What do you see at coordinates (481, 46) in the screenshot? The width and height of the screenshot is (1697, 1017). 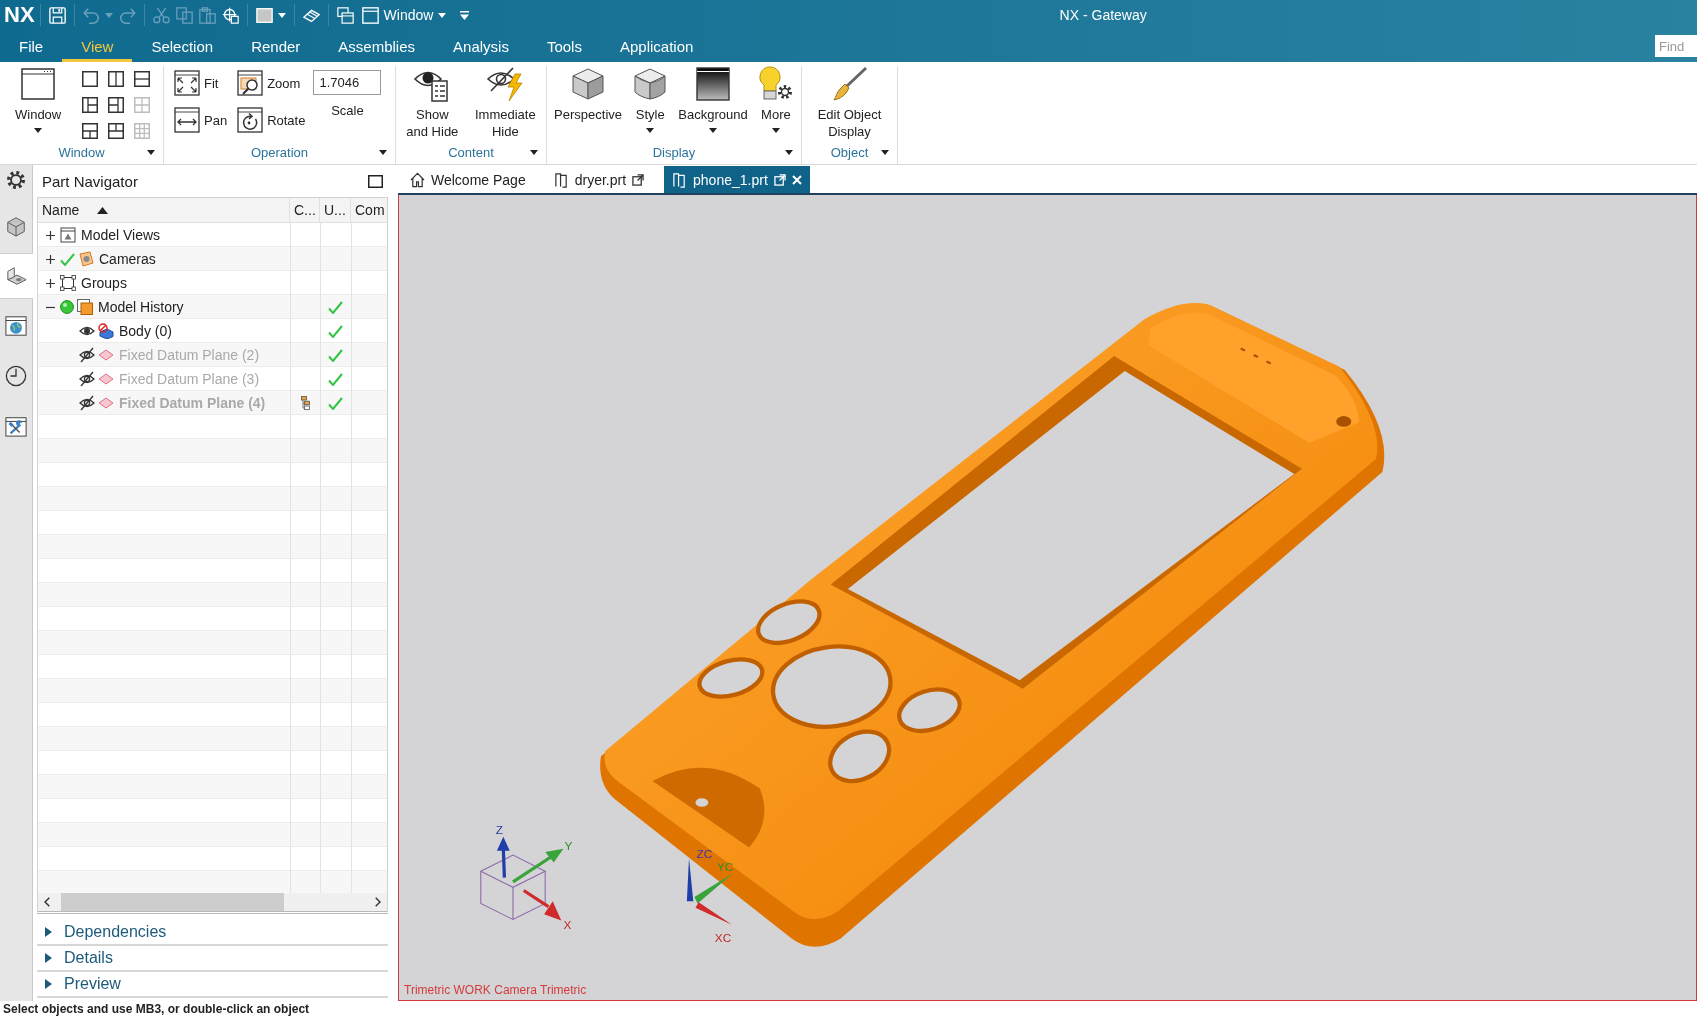 I see `menu-tab: Analysis` at bounding box center [481, 46].